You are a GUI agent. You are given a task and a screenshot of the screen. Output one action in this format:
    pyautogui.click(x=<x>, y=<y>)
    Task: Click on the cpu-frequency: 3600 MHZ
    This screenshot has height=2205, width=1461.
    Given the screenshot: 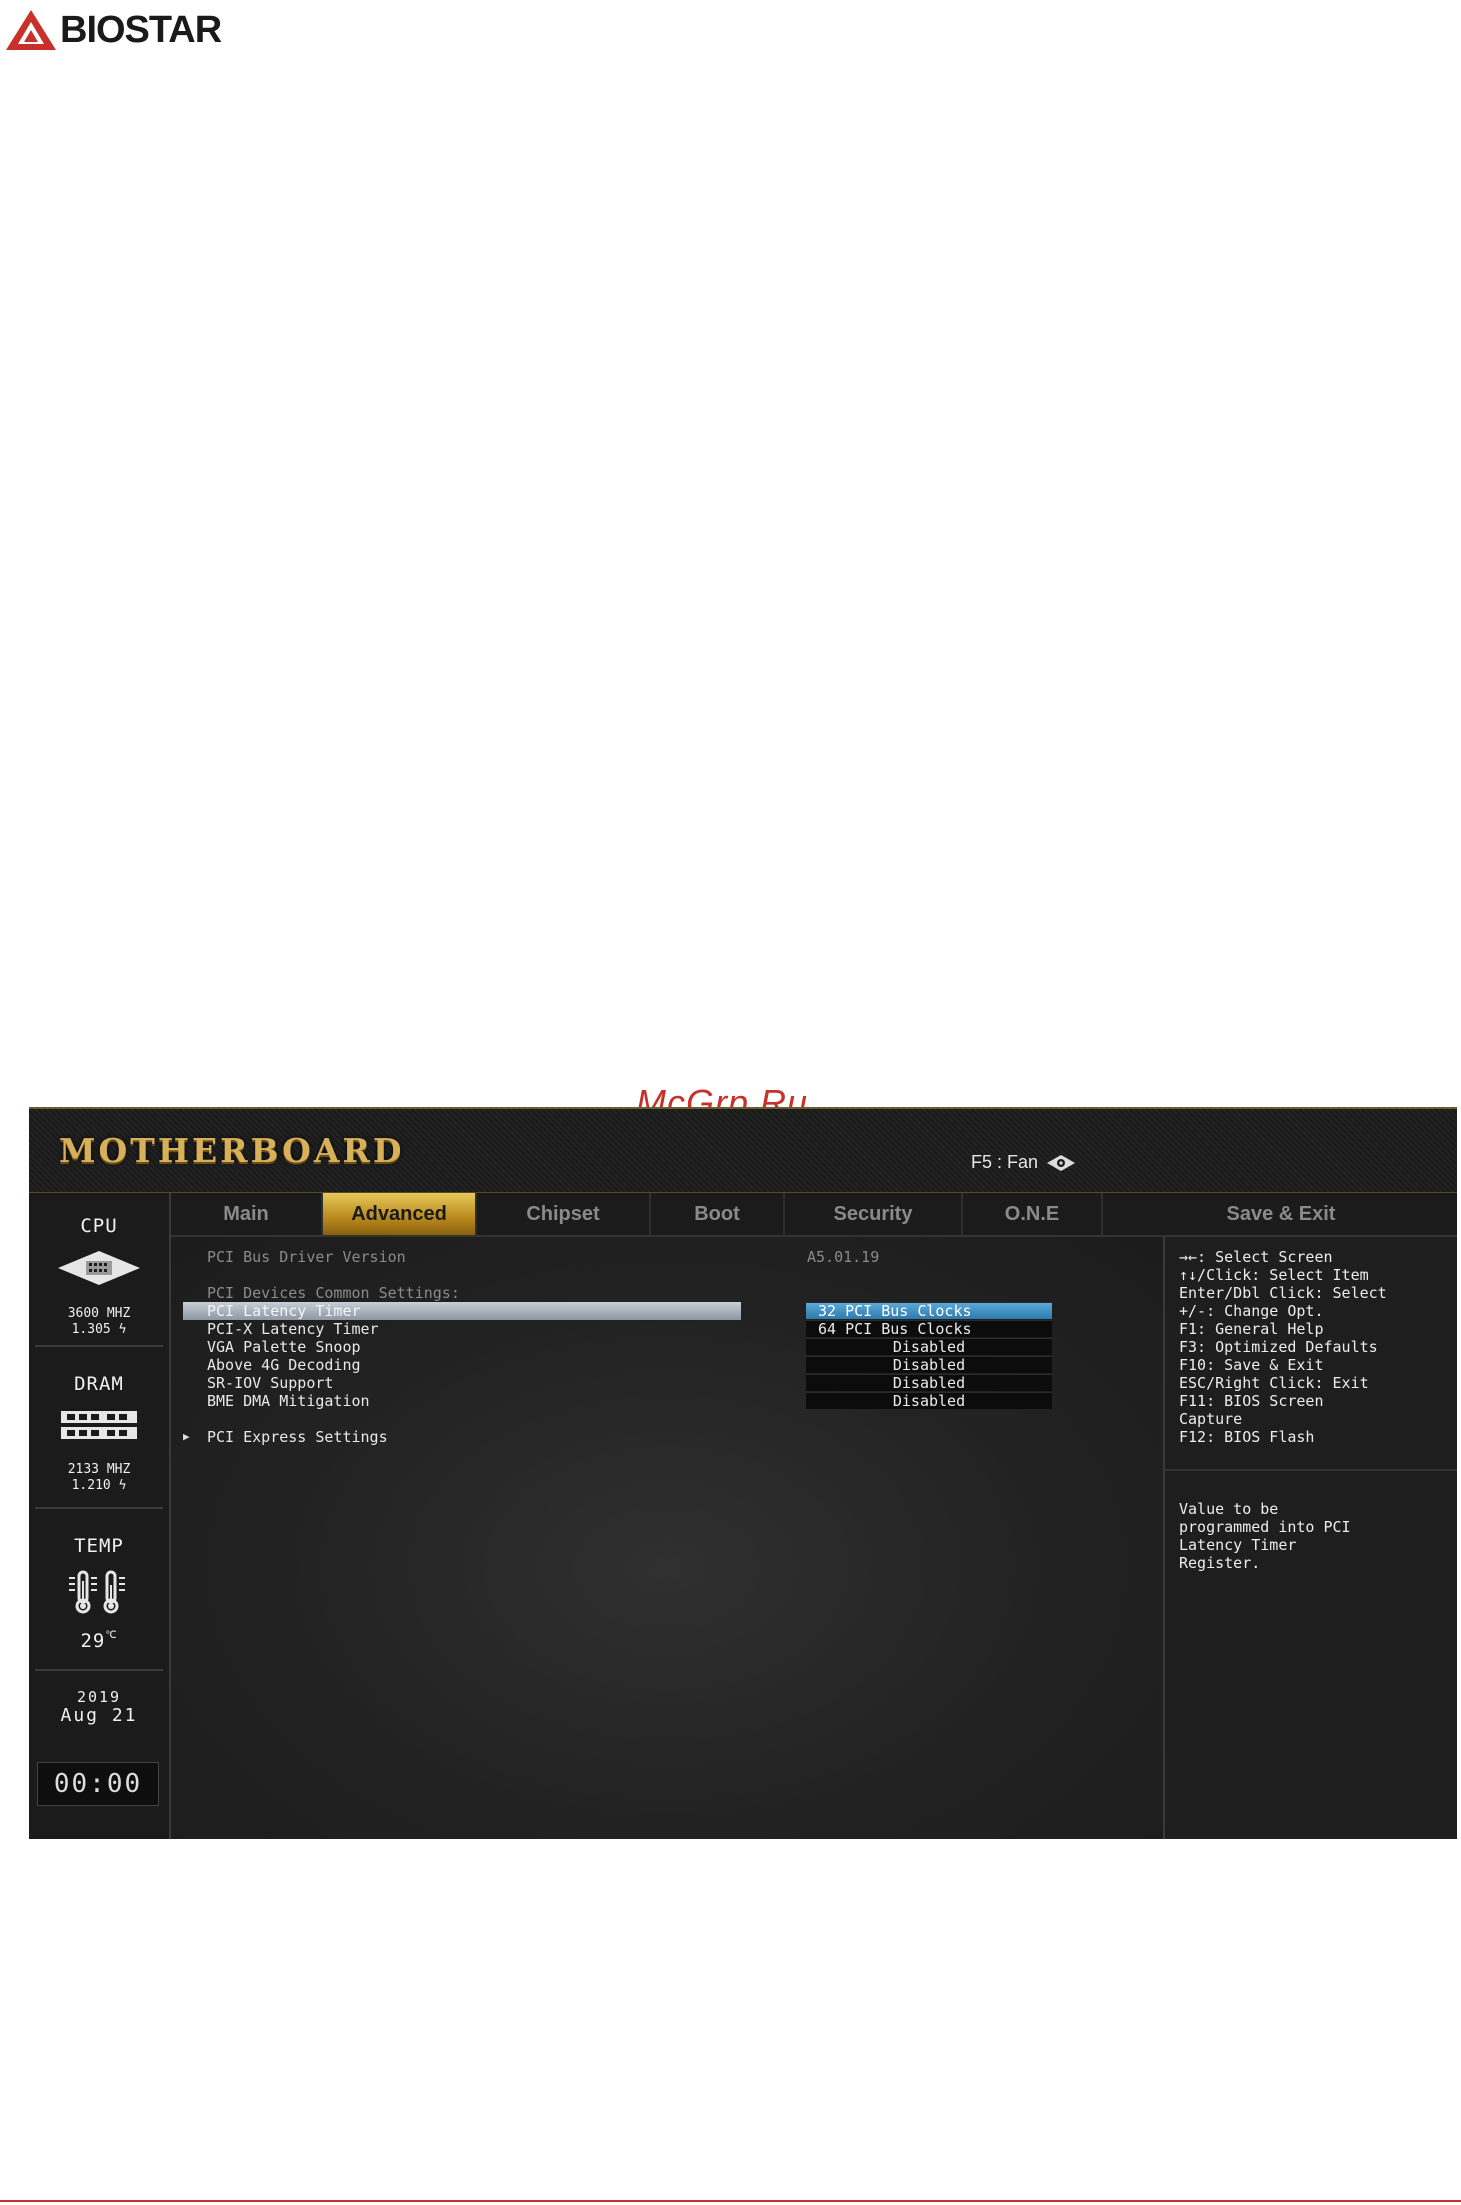 What is the action you would take?
    pyautogui.click(x=99, y=1313)
    